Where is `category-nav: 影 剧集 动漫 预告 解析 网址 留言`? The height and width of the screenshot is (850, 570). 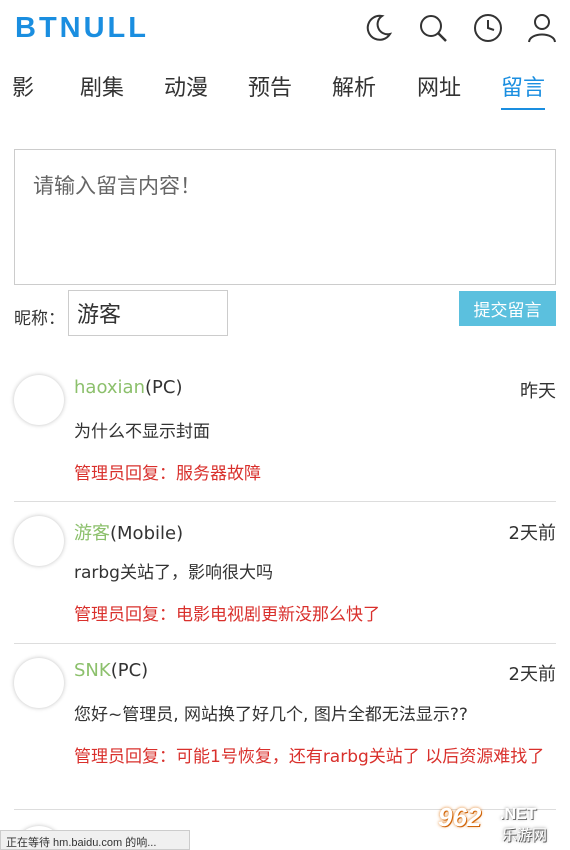 category-nav: 影 剧集 动漫 预告 解析 网址 留言 is located at coordinates (285, 87).